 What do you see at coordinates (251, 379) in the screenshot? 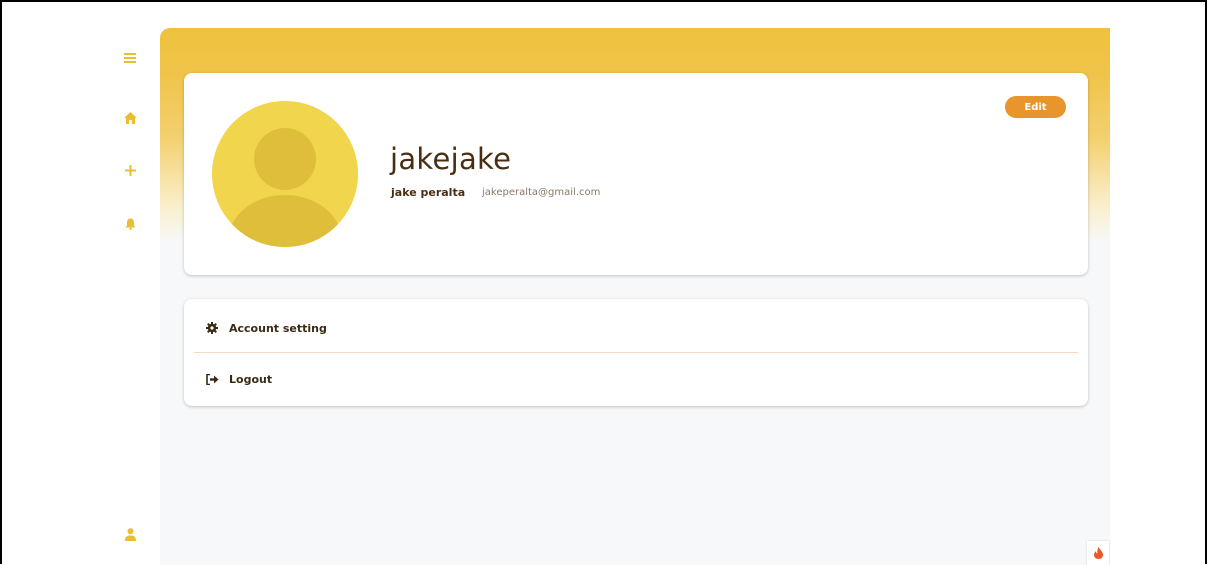
I see `menu-item-label: Logout` at bounding box center [251, 379].